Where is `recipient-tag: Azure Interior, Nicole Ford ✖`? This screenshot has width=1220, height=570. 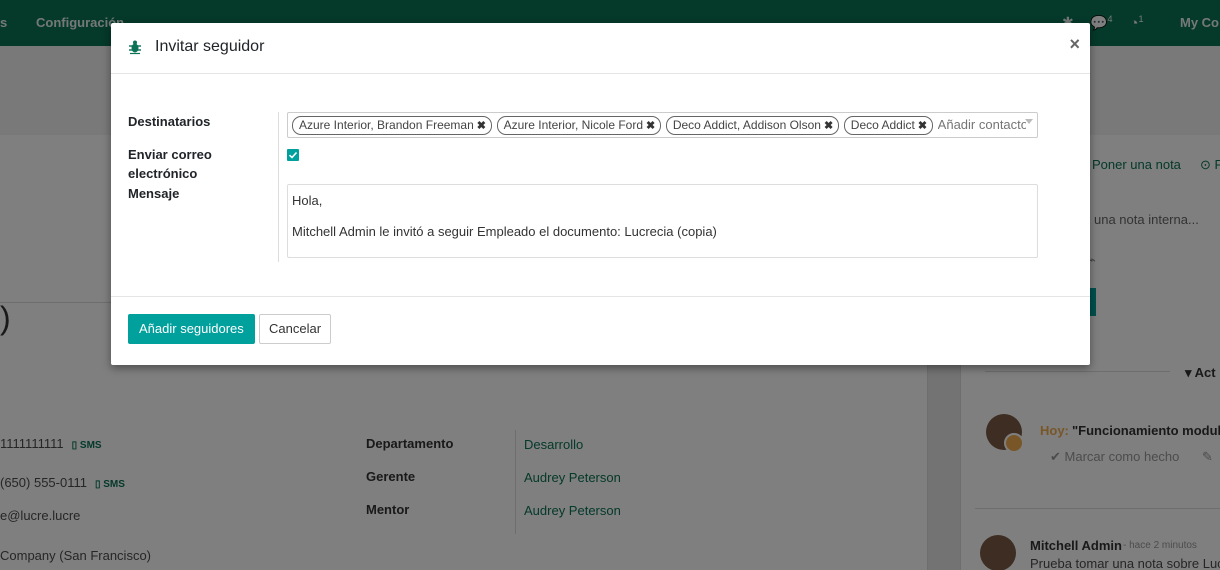 recipient-tag: Azure Interior, Nicole Ford ✖ is located at coordinates (579, 125).